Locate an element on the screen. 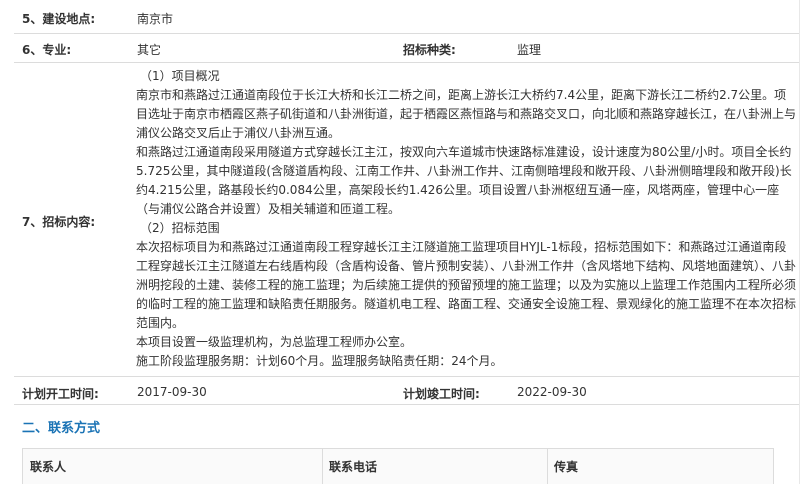  specialty-value: 其它 is located at coordinates (149, 50).